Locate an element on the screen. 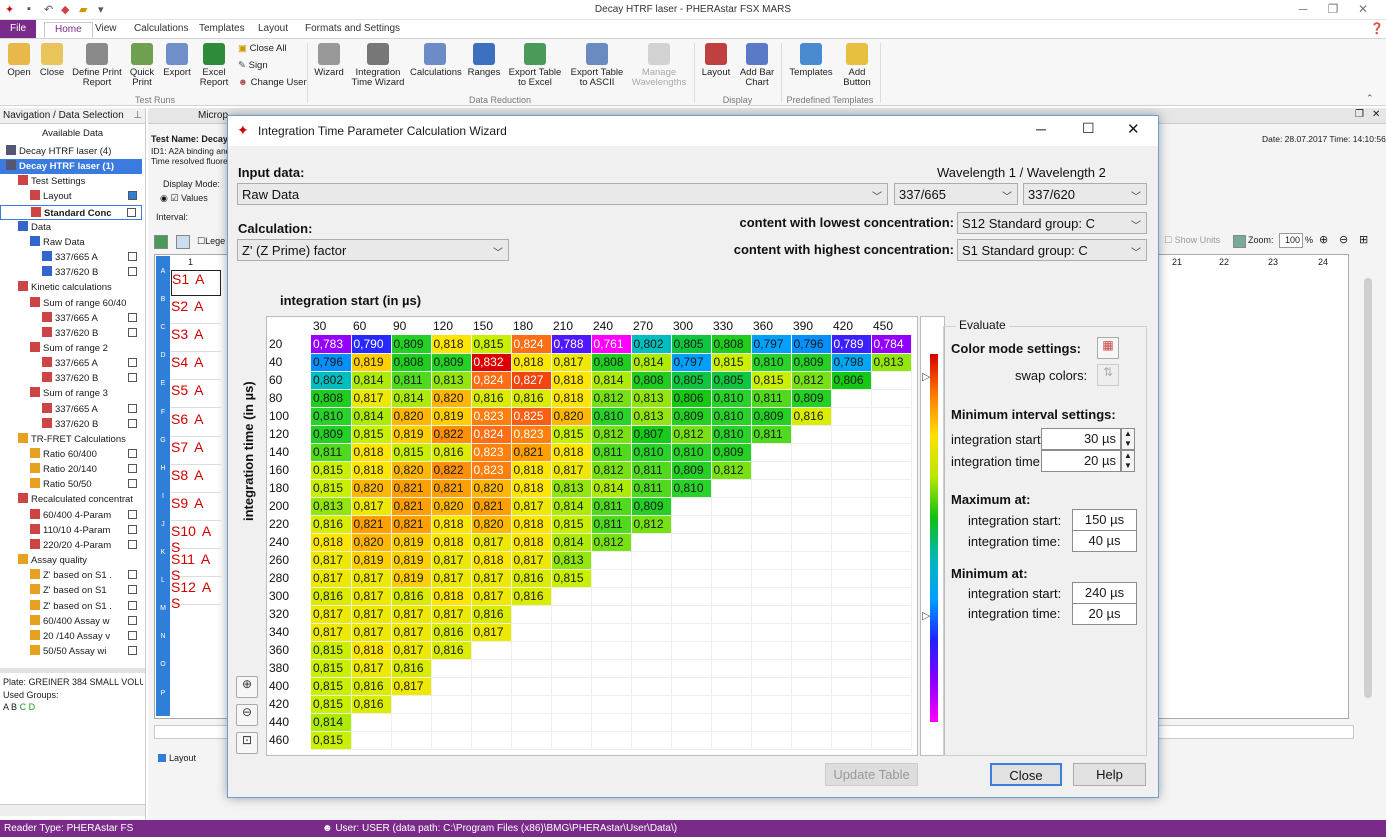 The width and height of the screenshot is (1386, 837). tree-item: Ratio 60/400 is located at coordinates (71, 454).